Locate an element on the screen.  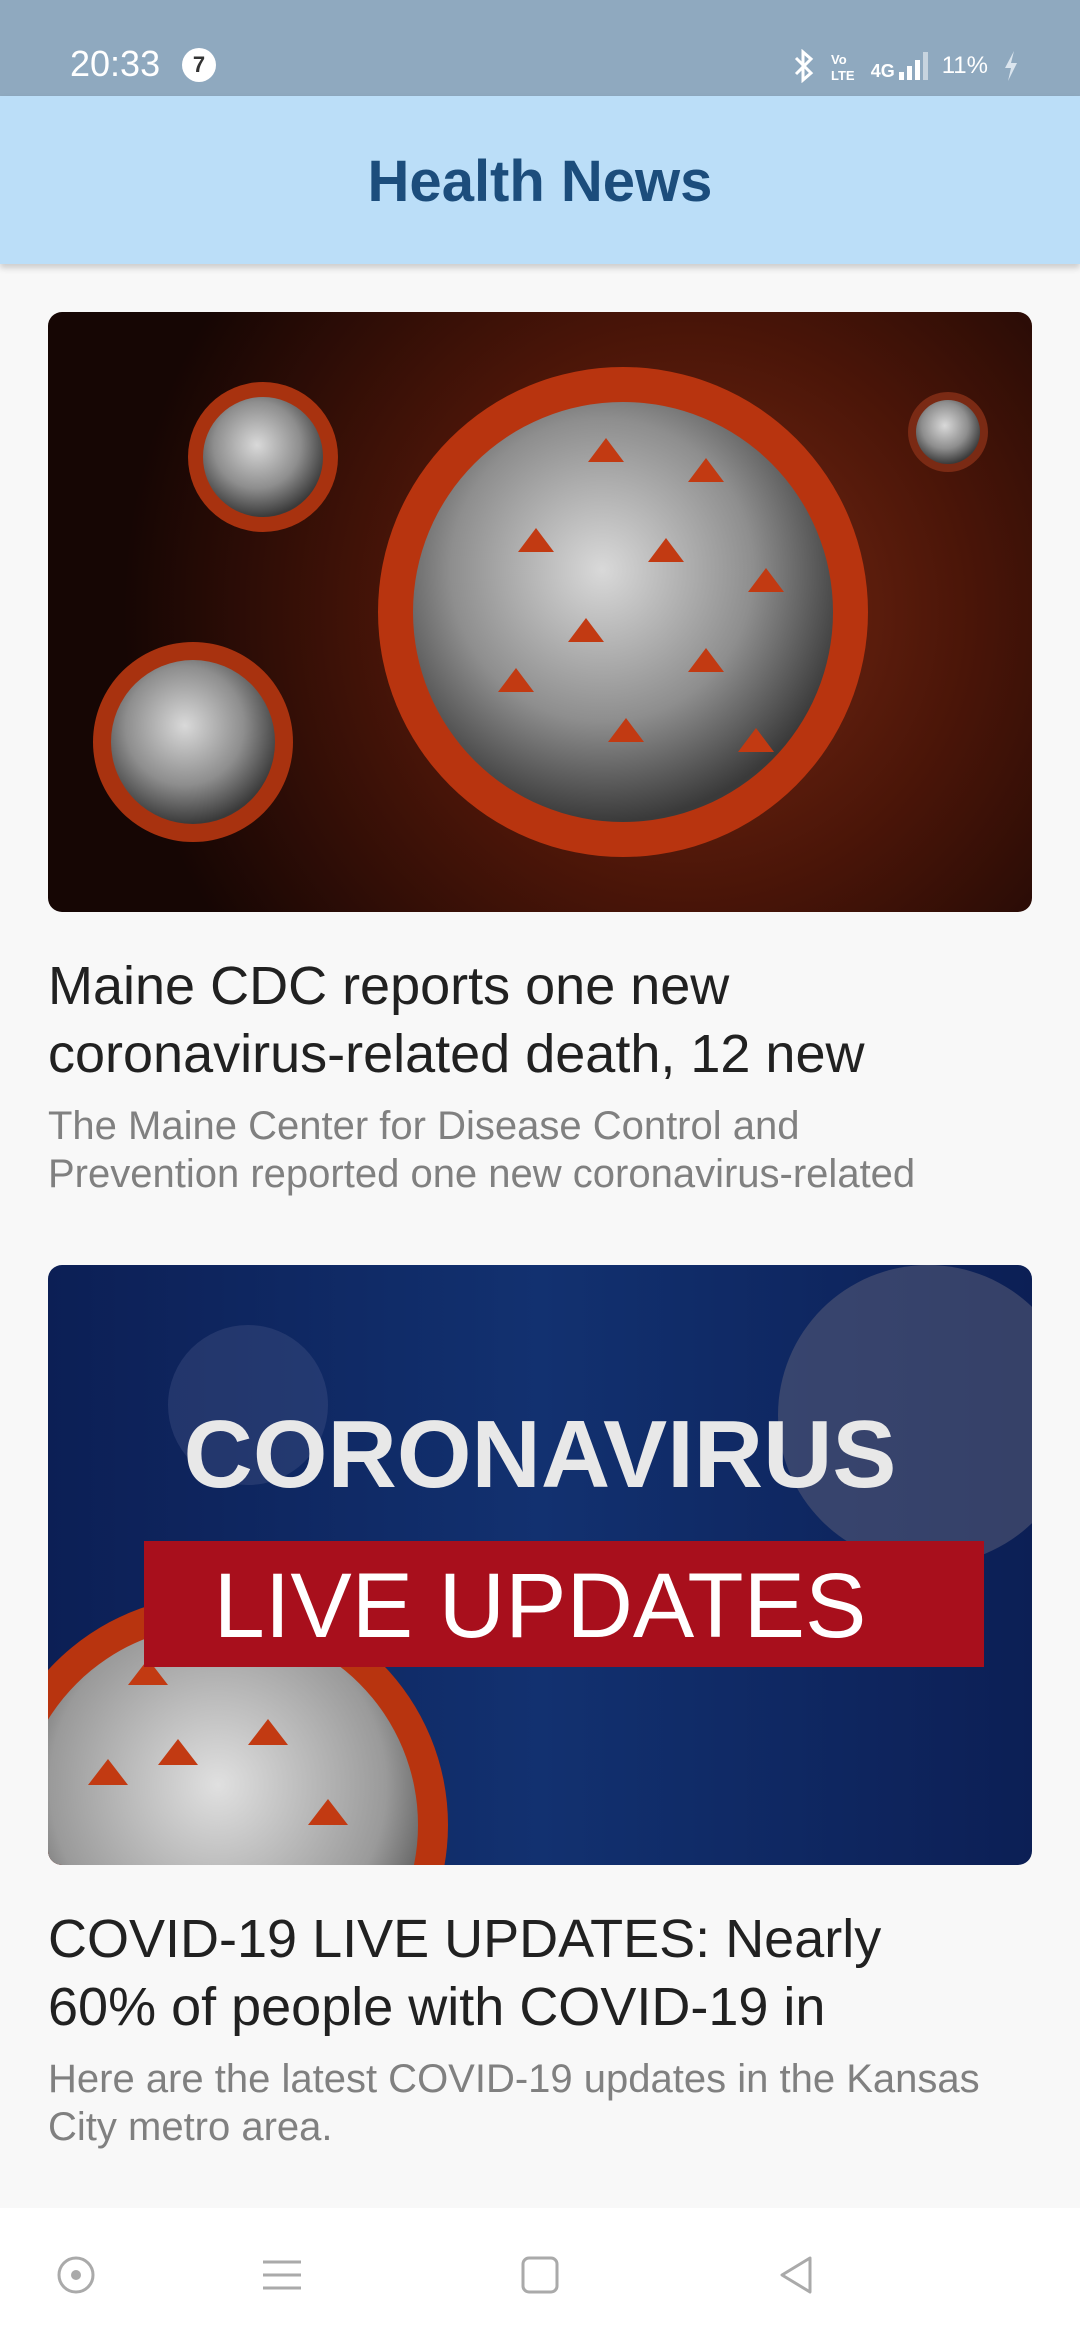
status-time: 20:33 is located at coordinates (115, 63).